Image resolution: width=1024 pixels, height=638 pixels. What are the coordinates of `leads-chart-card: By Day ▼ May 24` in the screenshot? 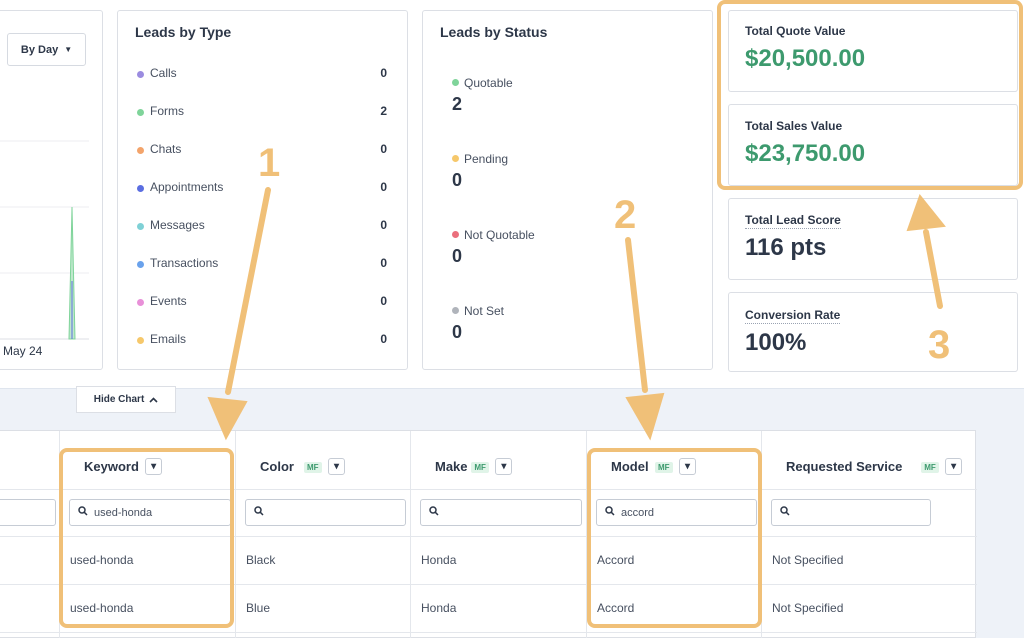 It's located at (51, 190).